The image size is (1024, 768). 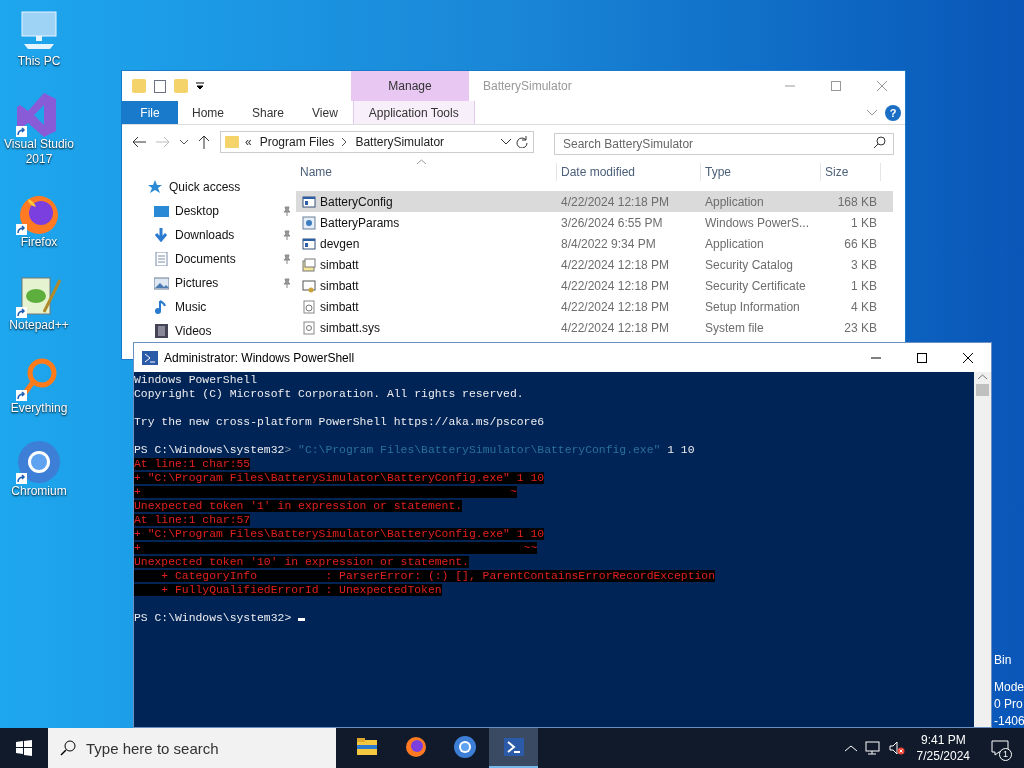 I want to click on navigation-item: Documents, so click(x=222, y=259).